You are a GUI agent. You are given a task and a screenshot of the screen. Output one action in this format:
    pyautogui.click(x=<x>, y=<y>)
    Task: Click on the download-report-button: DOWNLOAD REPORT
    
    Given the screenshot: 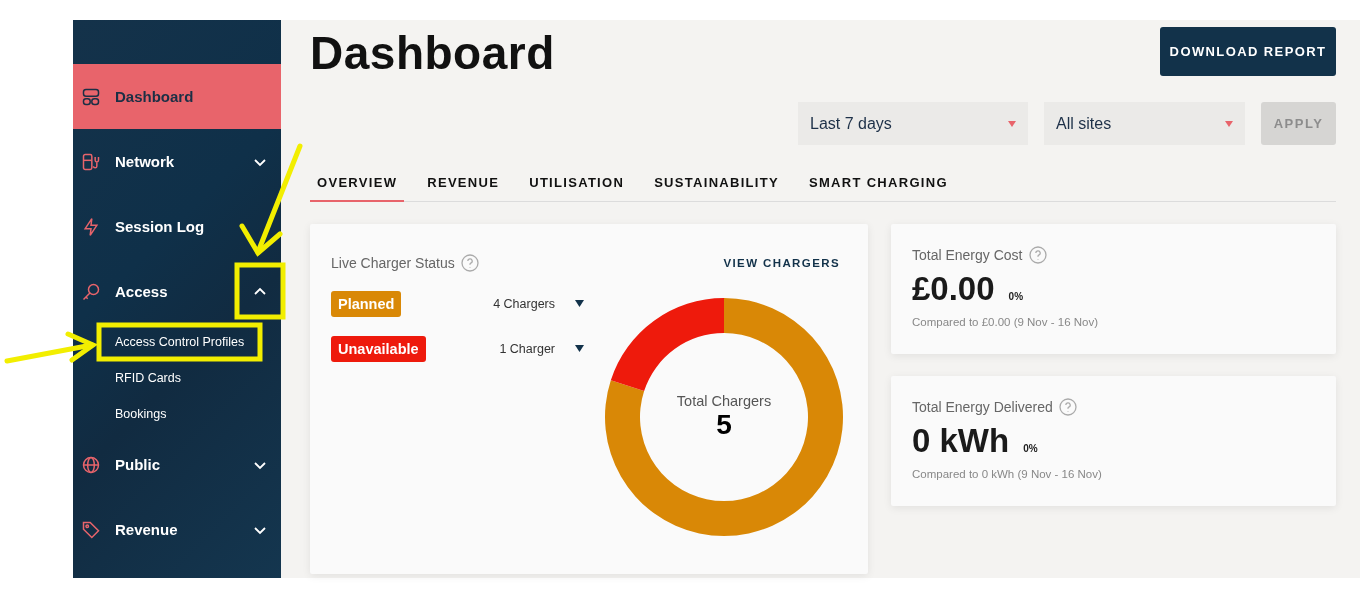 What is the action you would take?
    pyautogui.click(x=1248, y=51)
    